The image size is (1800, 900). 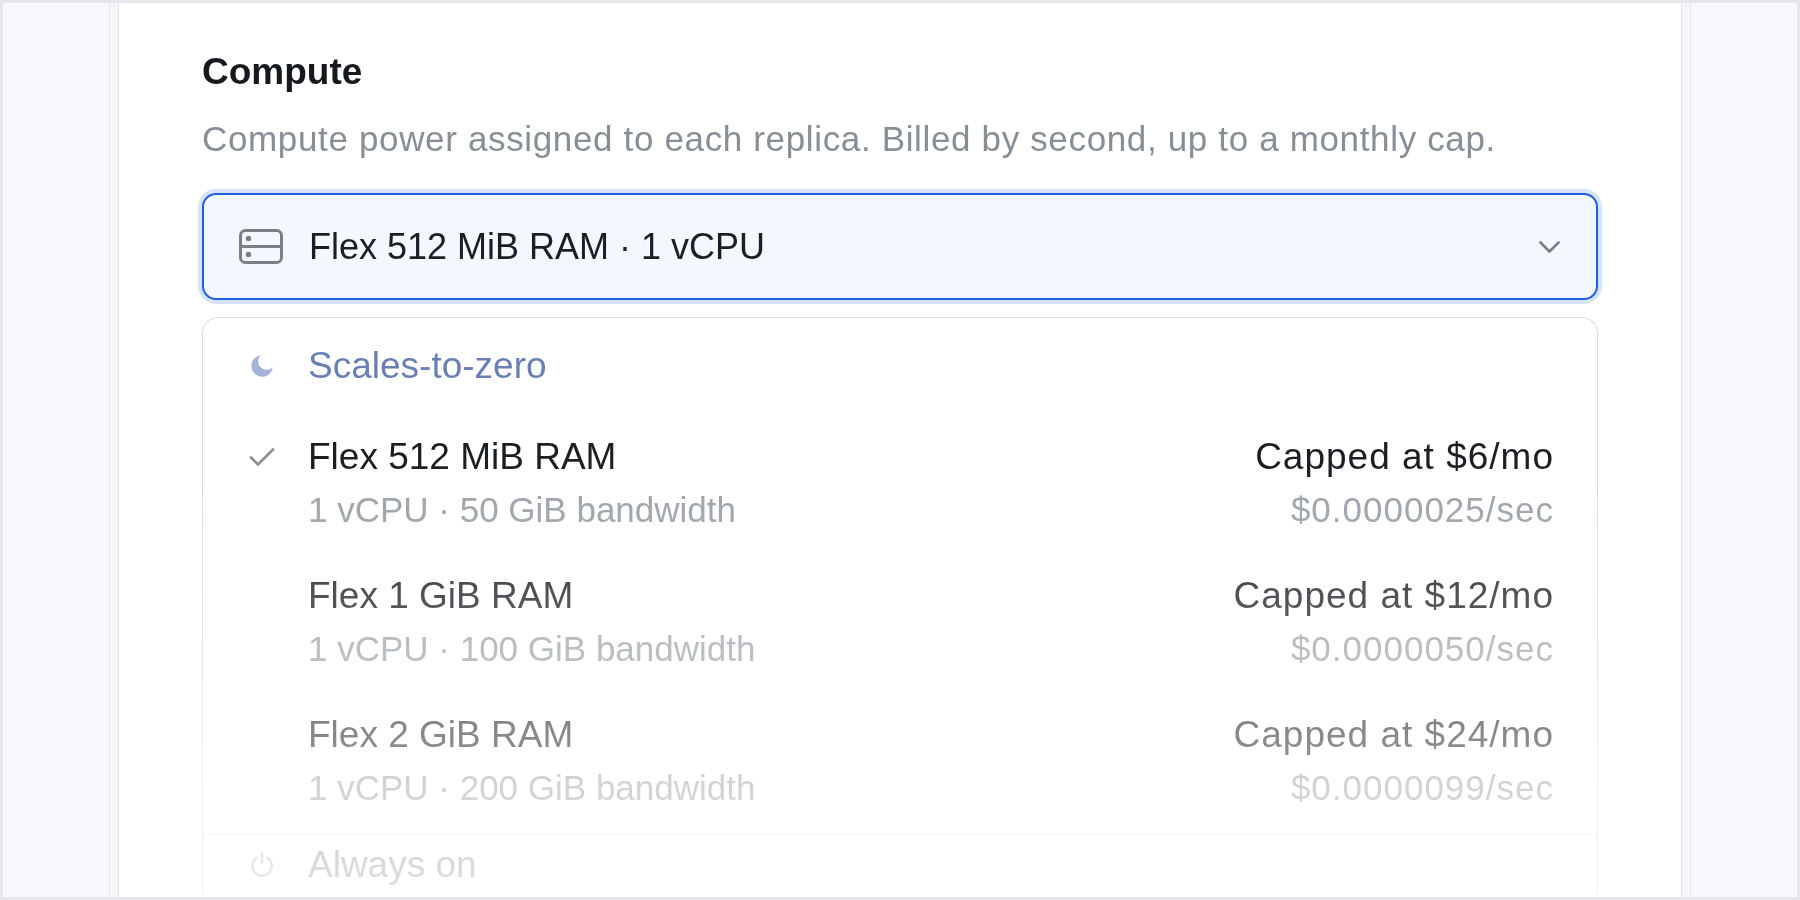 I want to click on option-specs: 1 vCPU · 50 GiB bandwidth, so click(x=522, y=510).